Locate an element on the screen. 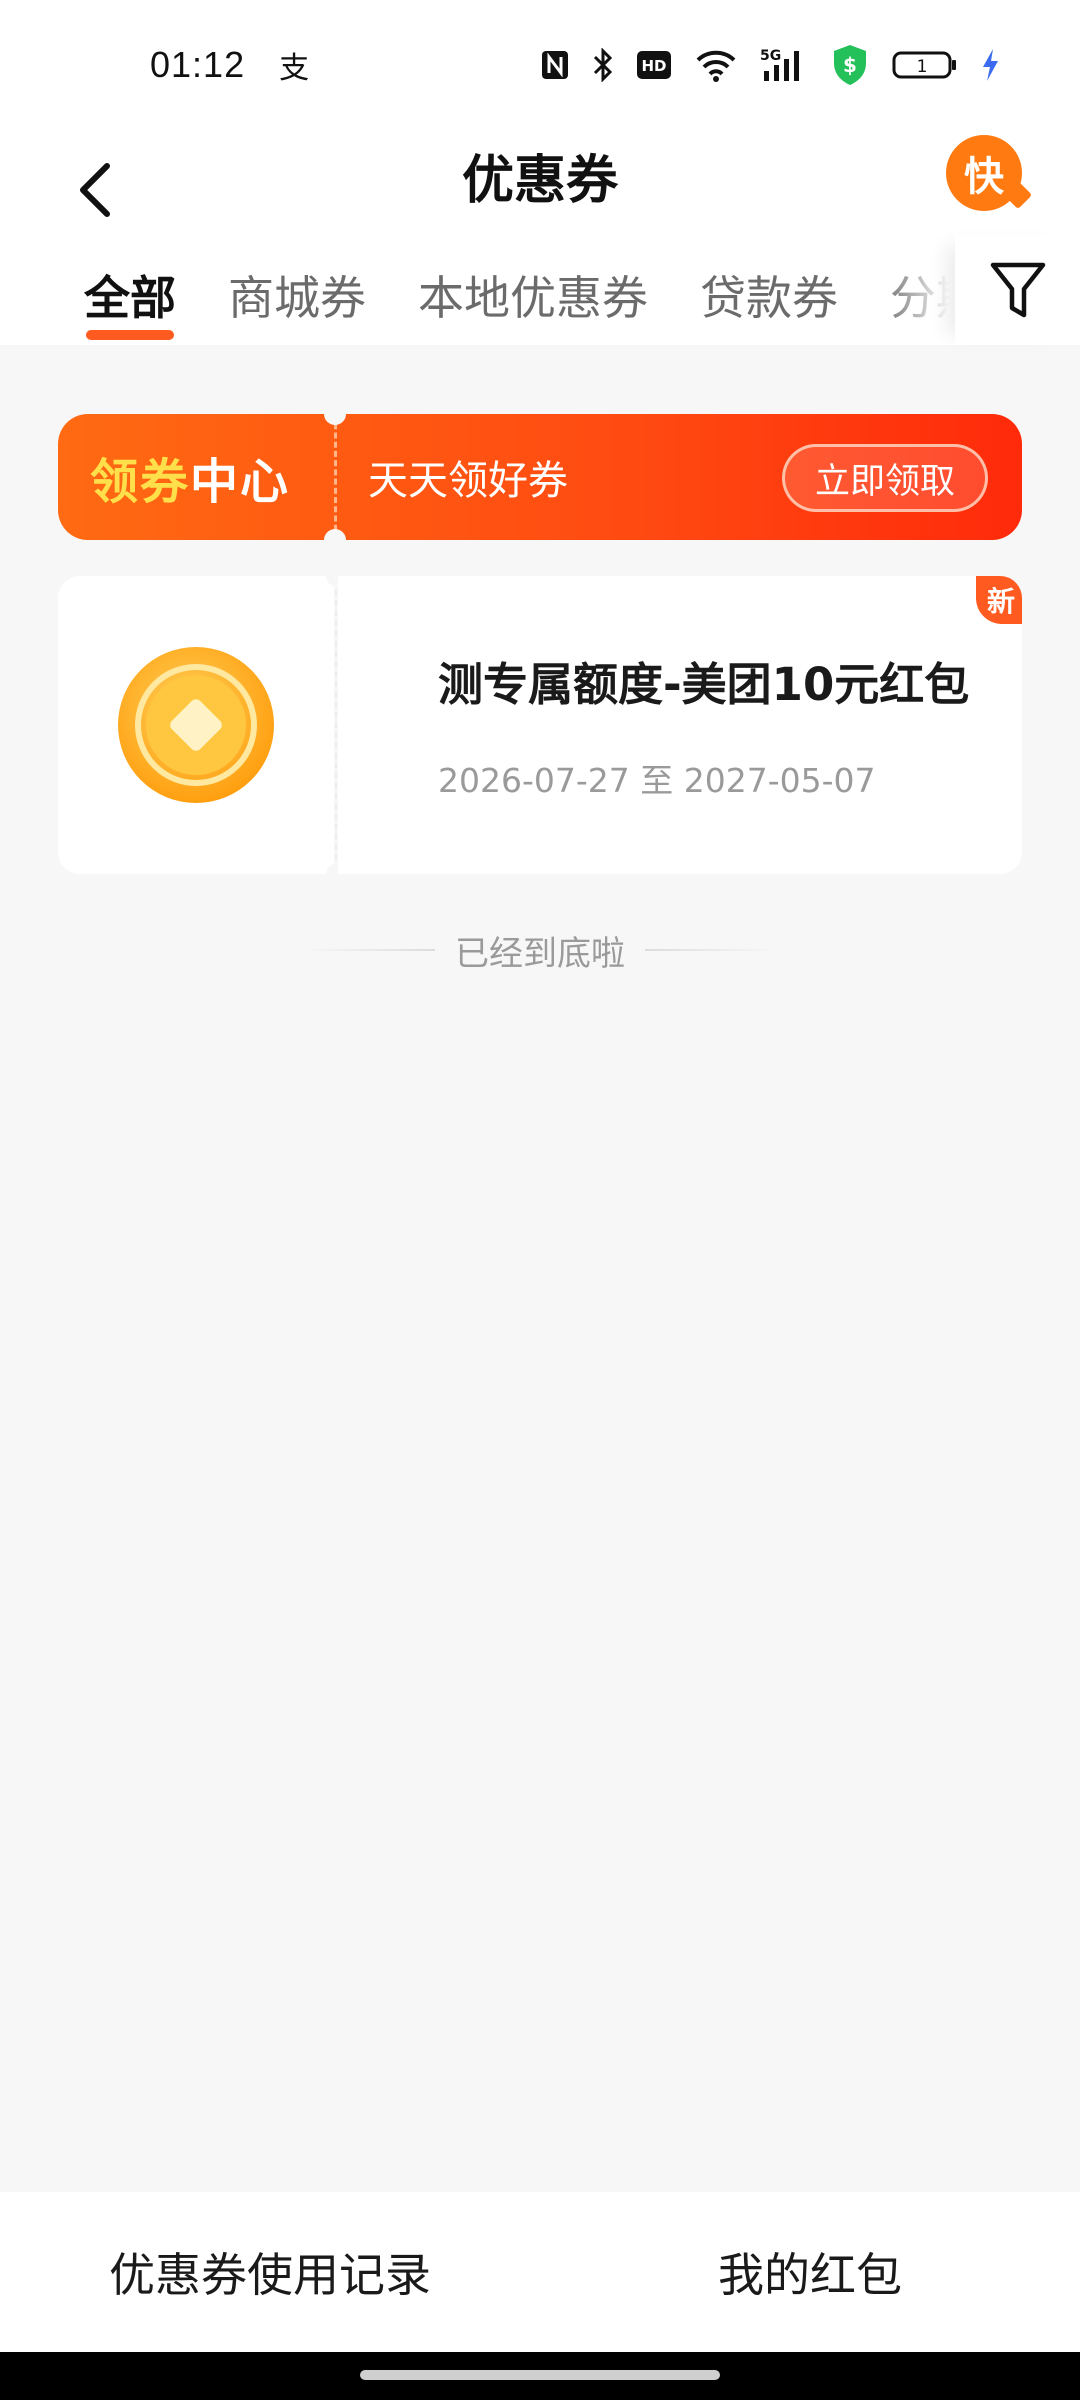 The image size is (1080, 2400). end-line-right is located at coordinates (710, 950).